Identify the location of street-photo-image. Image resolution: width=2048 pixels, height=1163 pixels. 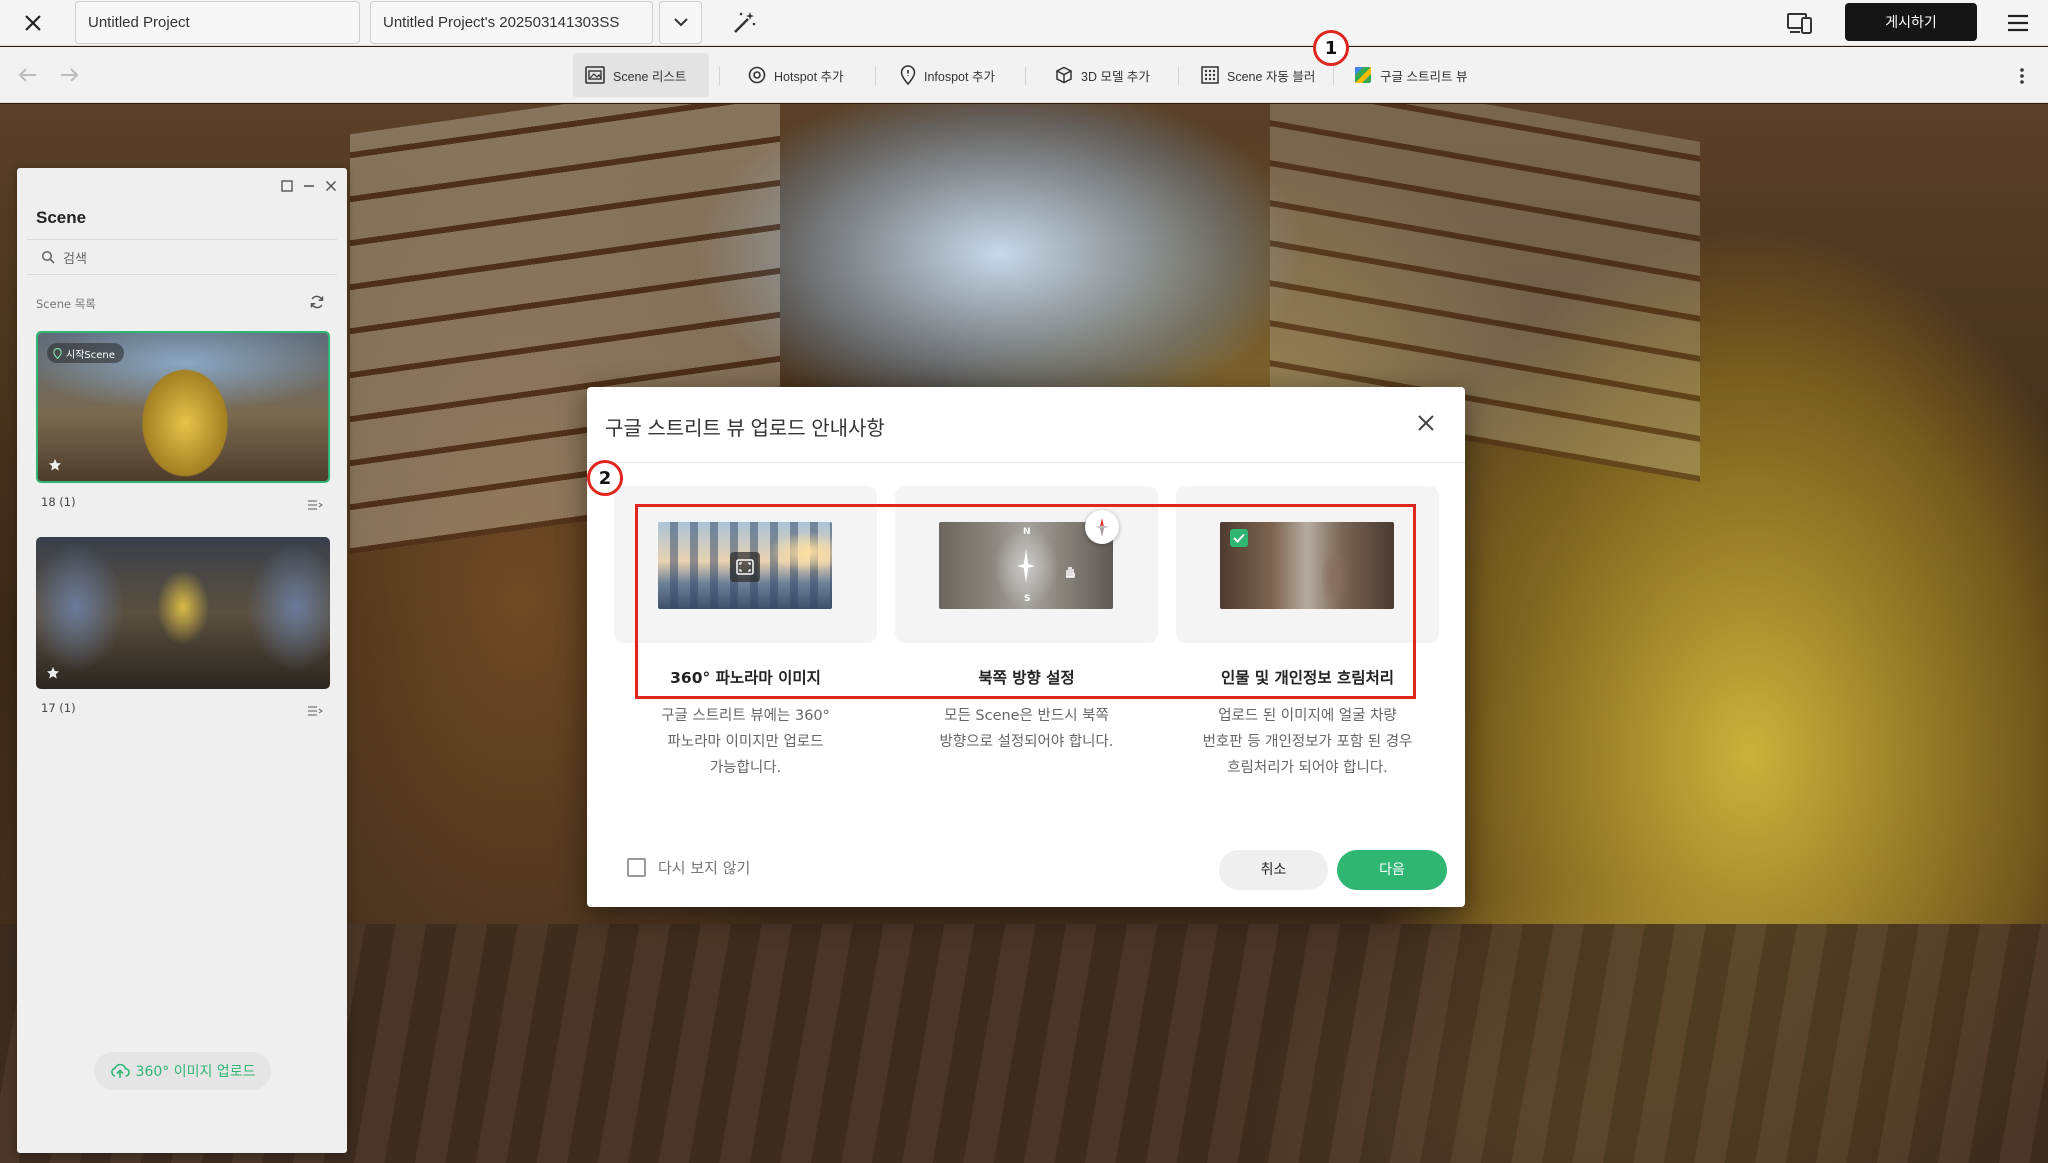
(1307, 565).